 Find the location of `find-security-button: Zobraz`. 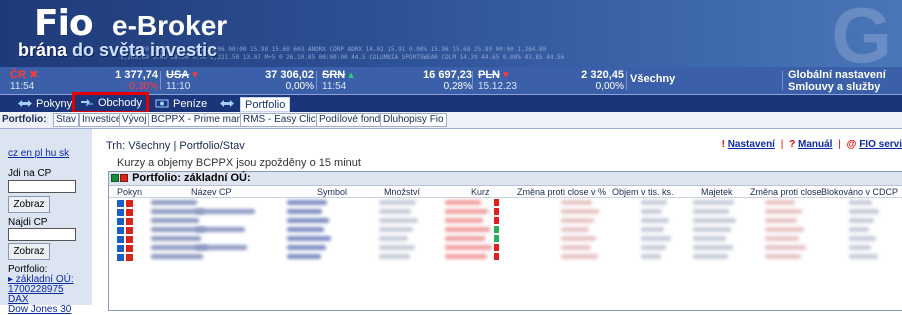

find-security-button: Zobraz is located at coordinates (29, 251).